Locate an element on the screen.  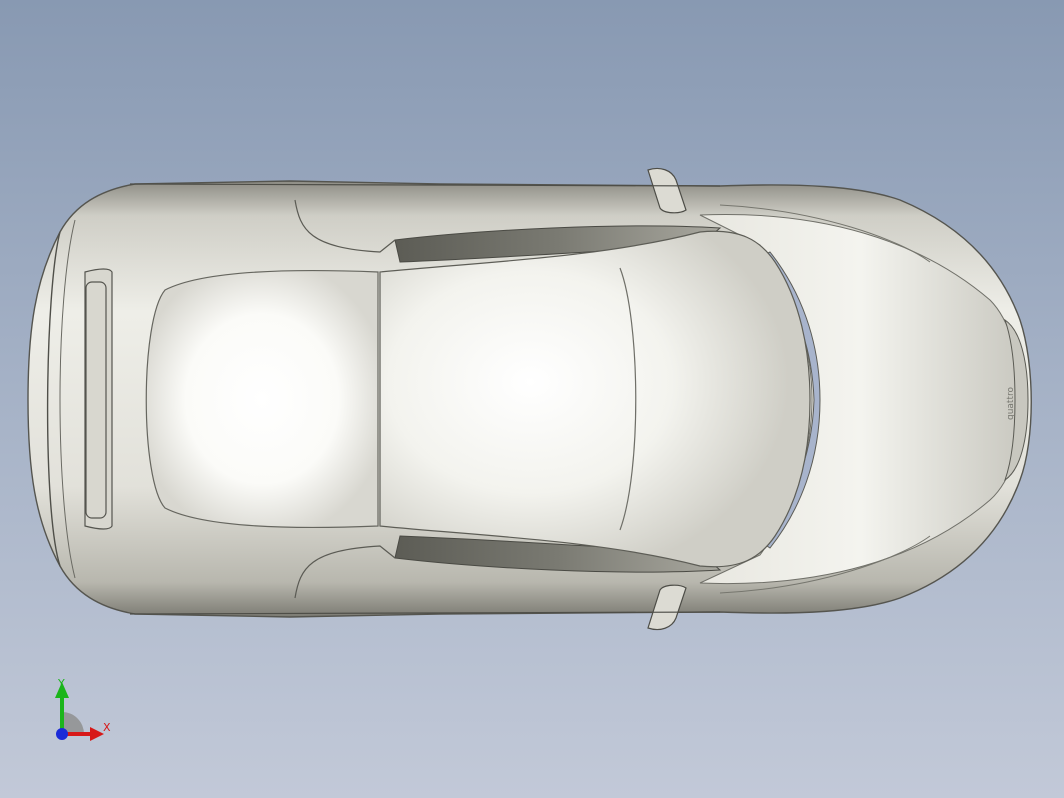
coordinate-triad: Y X is located at coordinates (85, 712).